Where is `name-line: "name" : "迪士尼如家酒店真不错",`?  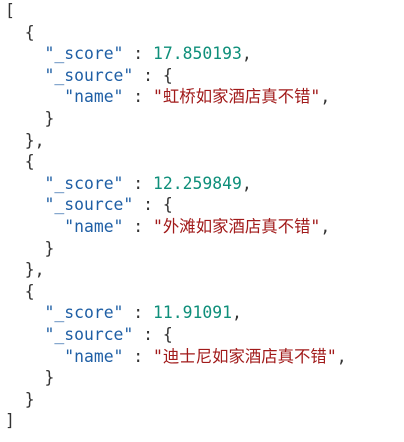 name-line: "name" : "迪士尼如家酒店真不错", is located at coordinates (204, 357).